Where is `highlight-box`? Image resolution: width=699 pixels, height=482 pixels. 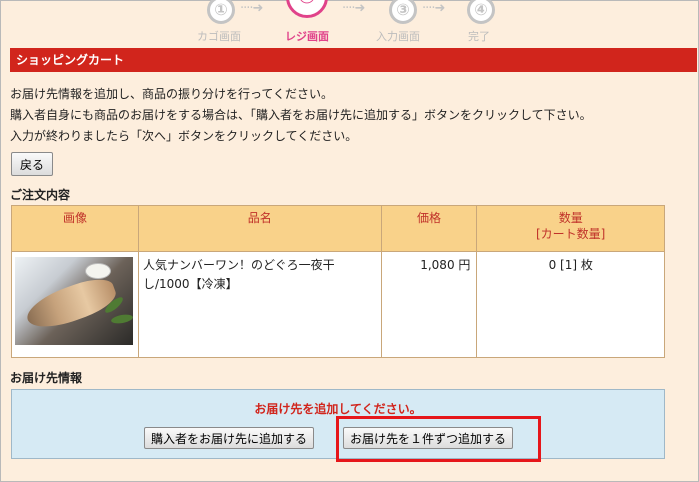
highlight-box is located at coordinates (438, 439).